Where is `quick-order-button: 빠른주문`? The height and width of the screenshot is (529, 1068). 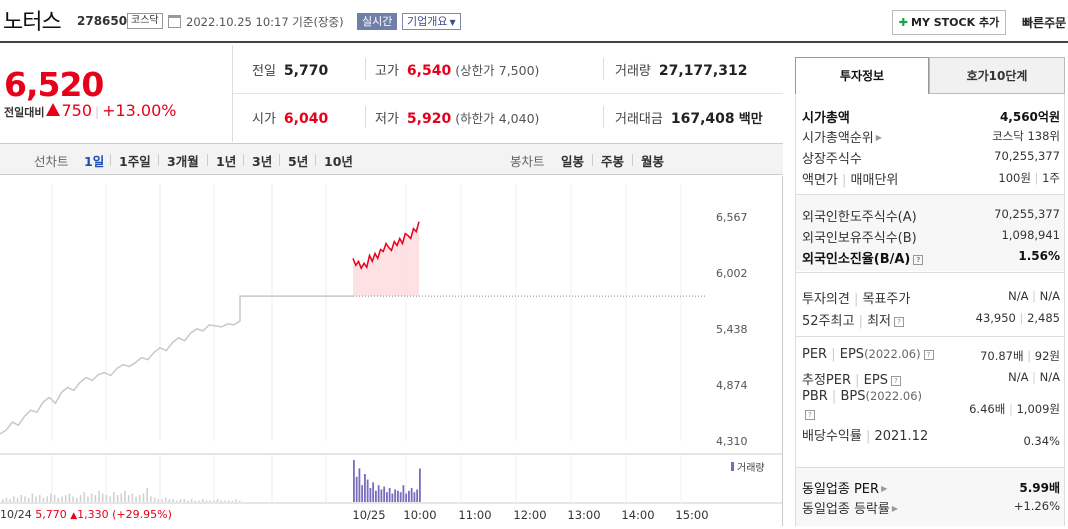
quick-order-button: 빠른주문 is located at coordinates (1044, 22).